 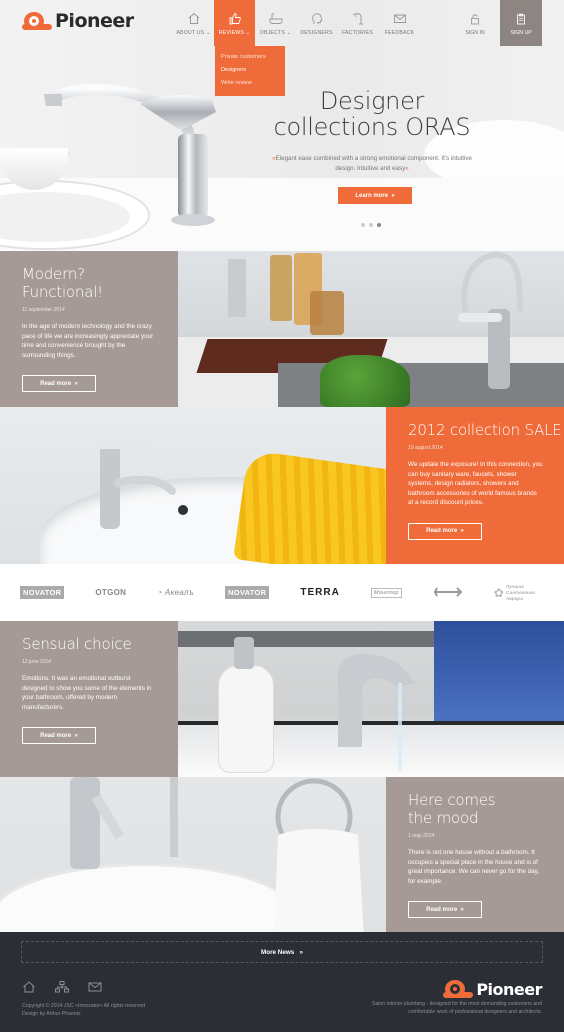 I want to click on post-title: Here comes the mood, so click(x=452, y=809).